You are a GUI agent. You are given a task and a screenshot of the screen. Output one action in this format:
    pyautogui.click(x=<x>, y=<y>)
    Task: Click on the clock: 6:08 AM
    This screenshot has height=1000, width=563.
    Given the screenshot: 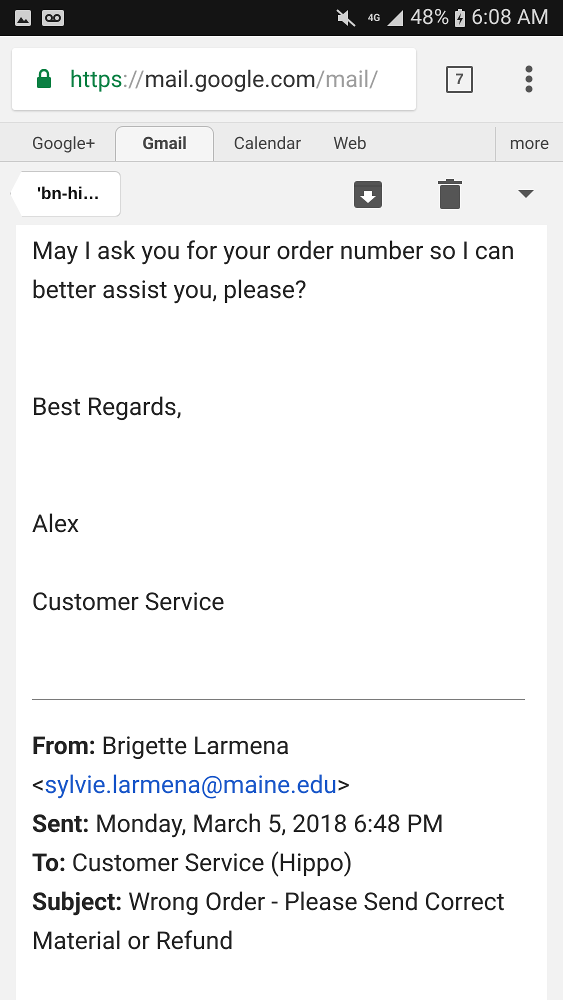 What is the action you would take?
    pyautogui.click(x=510, y=18)
    